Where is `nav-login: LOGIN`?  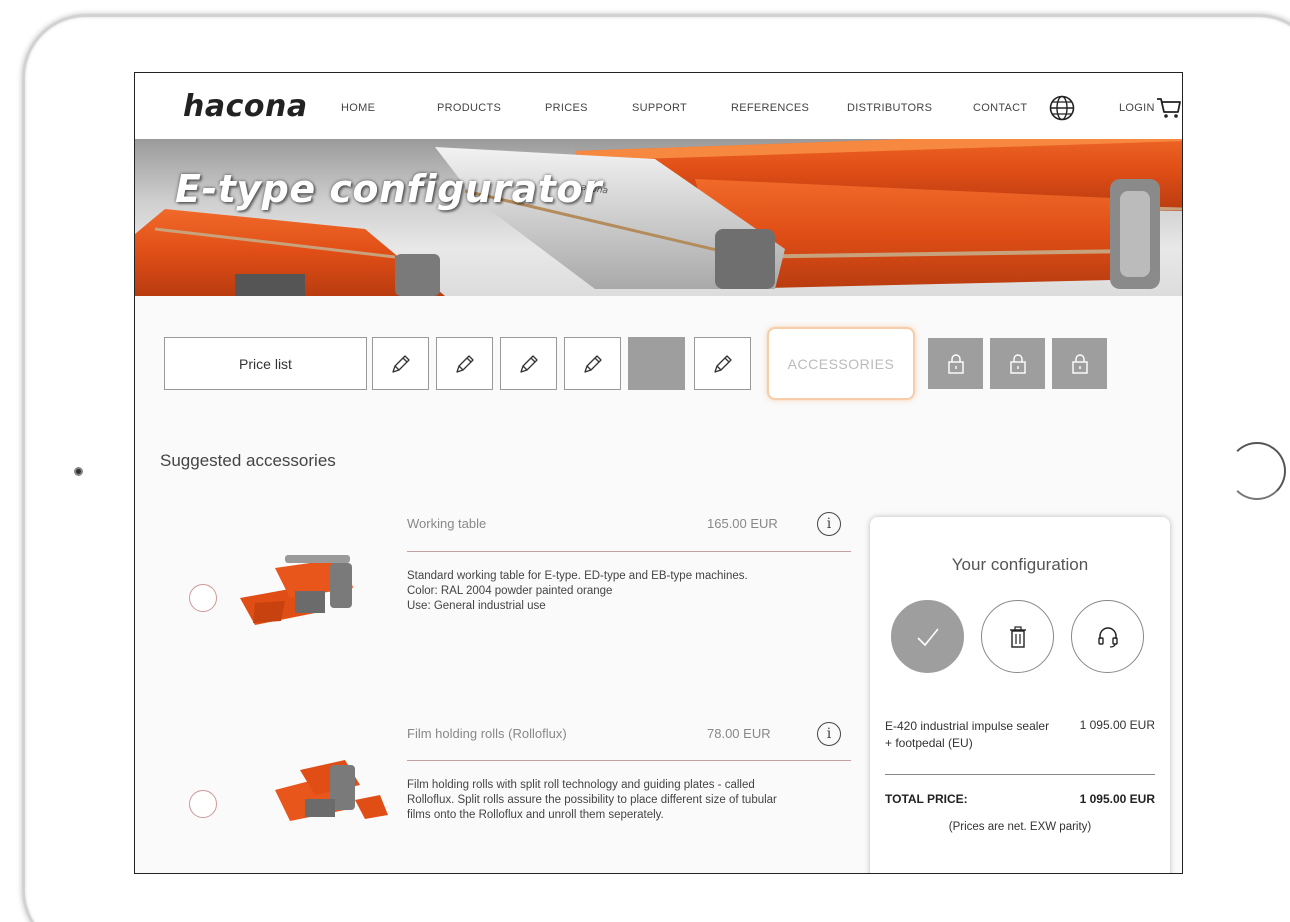
nav-login: LOGIN is located at coordinates (1137, 108).